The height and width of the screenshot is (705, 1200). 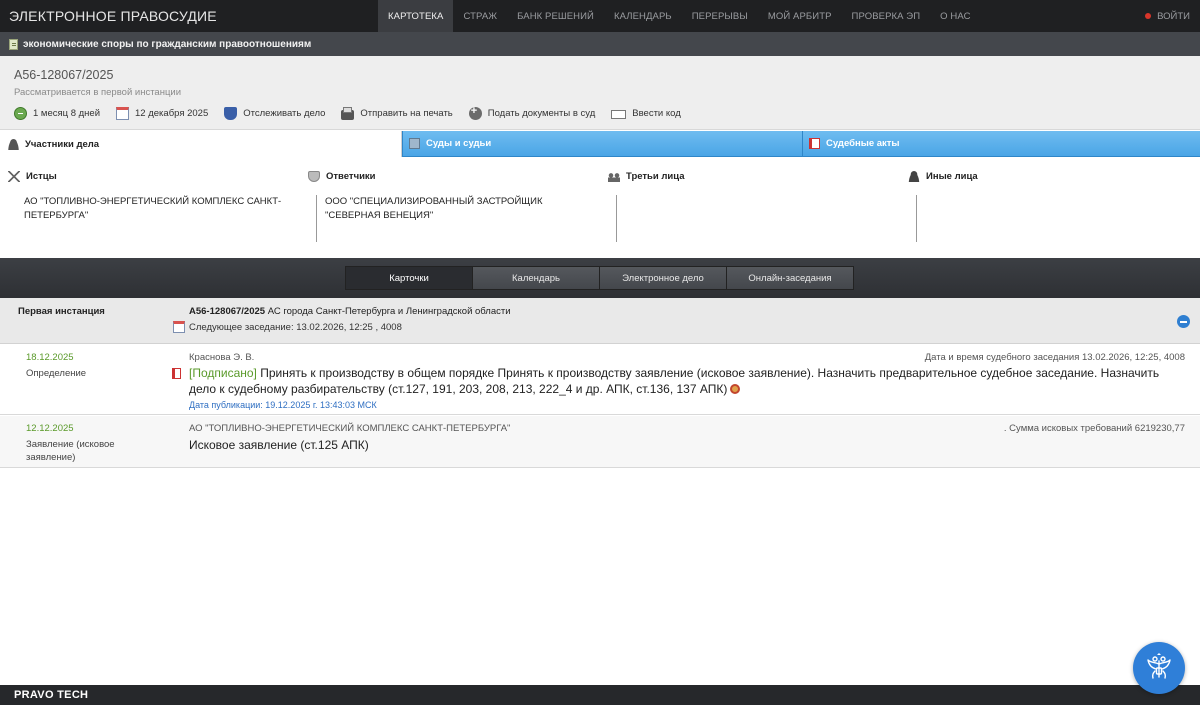 I want to click on person-icon, so click(x=13, y=144).